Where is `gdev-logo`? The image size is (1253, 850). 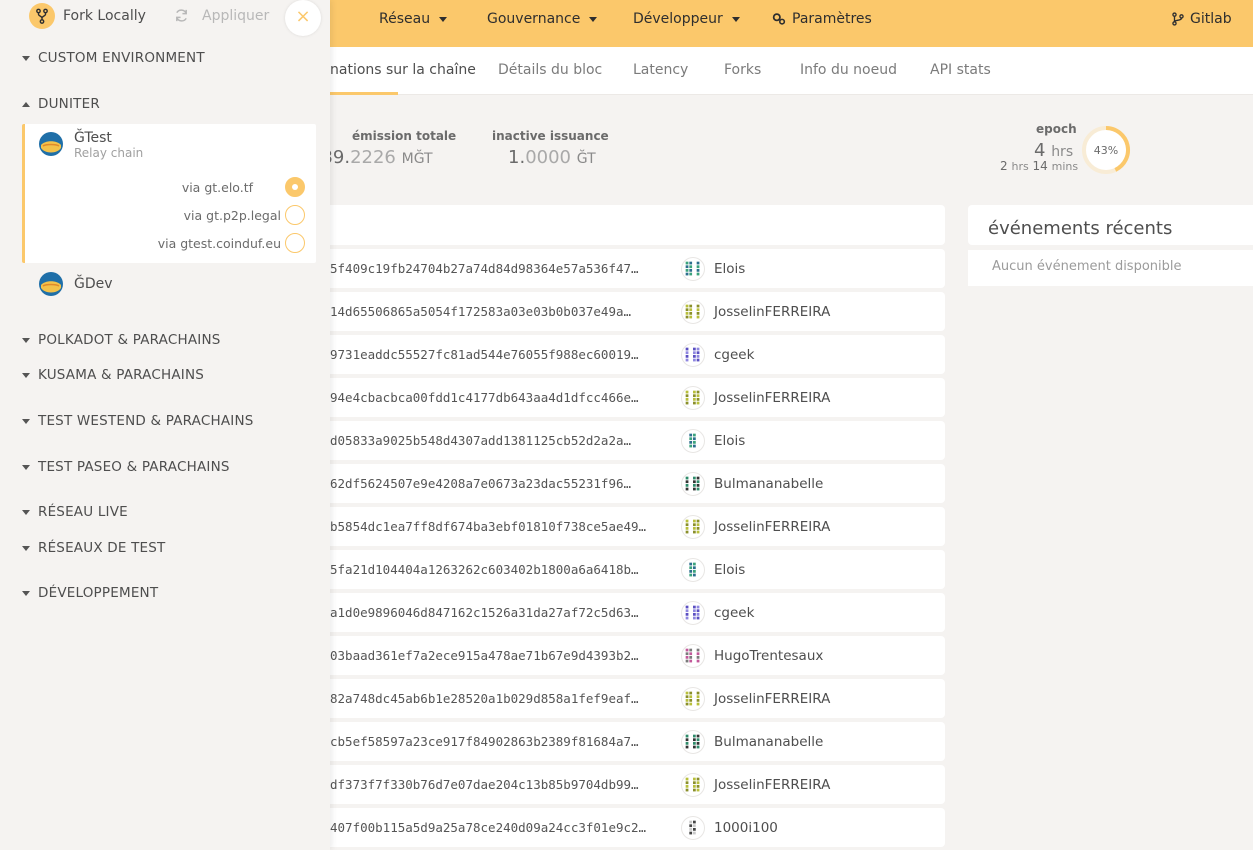
gdev-logo is located at coordinates (51, 284).